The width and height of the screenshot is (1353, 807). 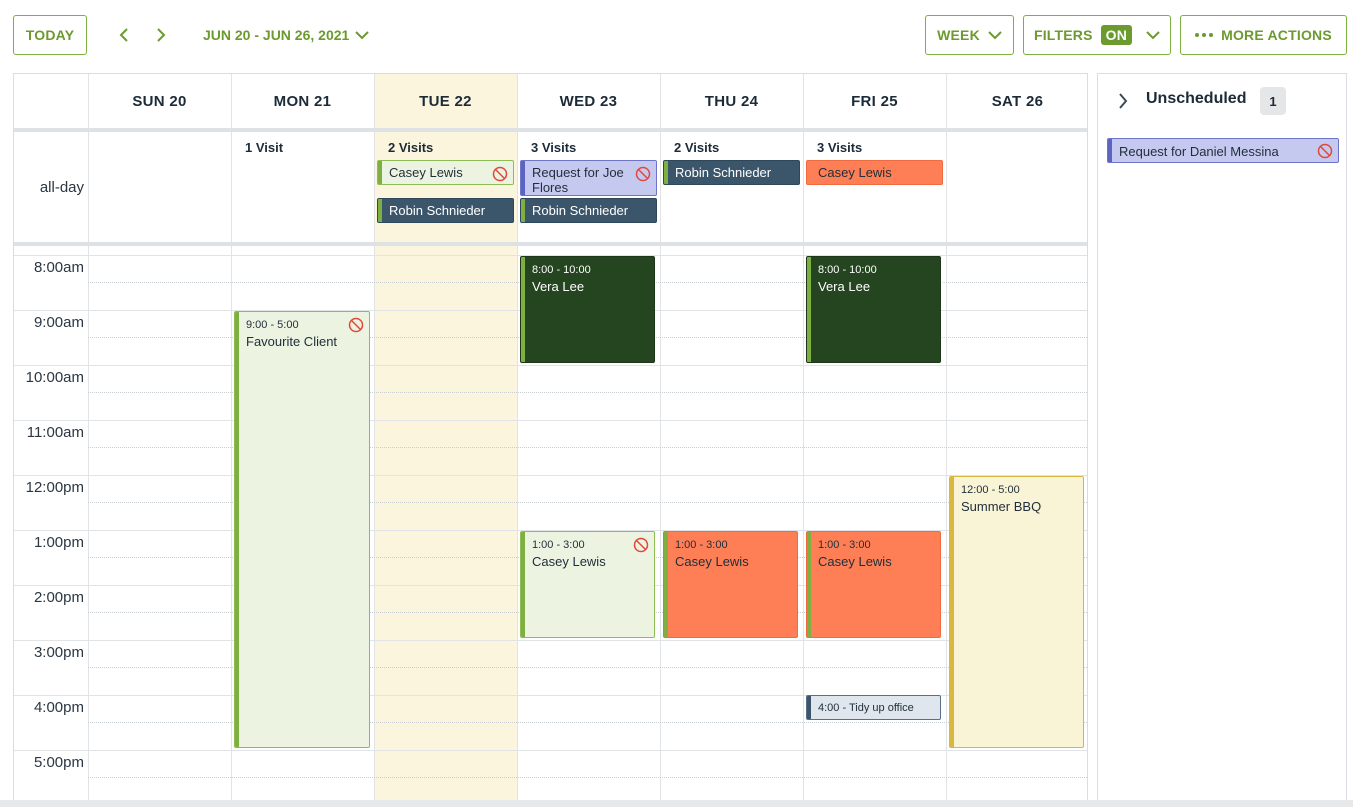 I want to click on chevron-left-icon, so click(x=123, y=35).